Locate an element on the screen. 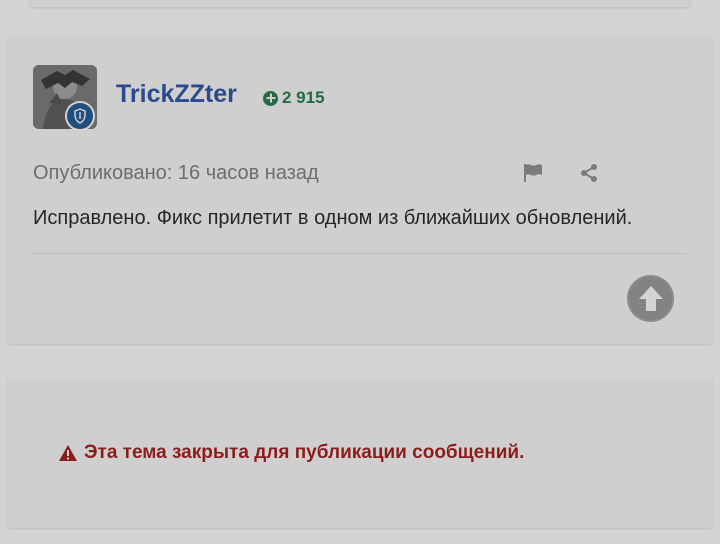 The image size is (720, 544). scroll-top-button is located at coordinates (650, 298).